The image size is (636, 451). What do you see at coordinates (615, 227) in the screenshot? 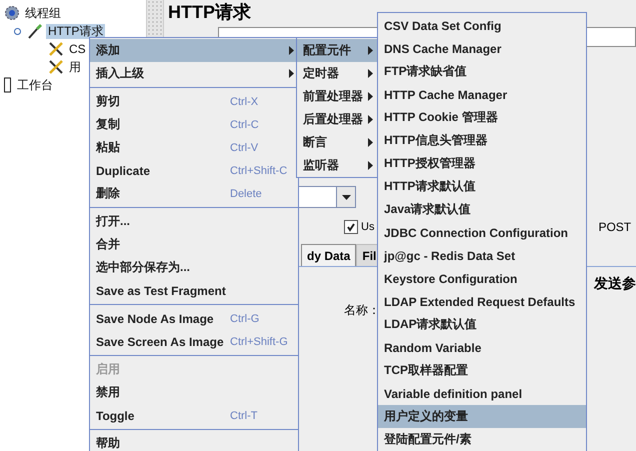
I see `option-label: POST` at bounding box center [615, 227].